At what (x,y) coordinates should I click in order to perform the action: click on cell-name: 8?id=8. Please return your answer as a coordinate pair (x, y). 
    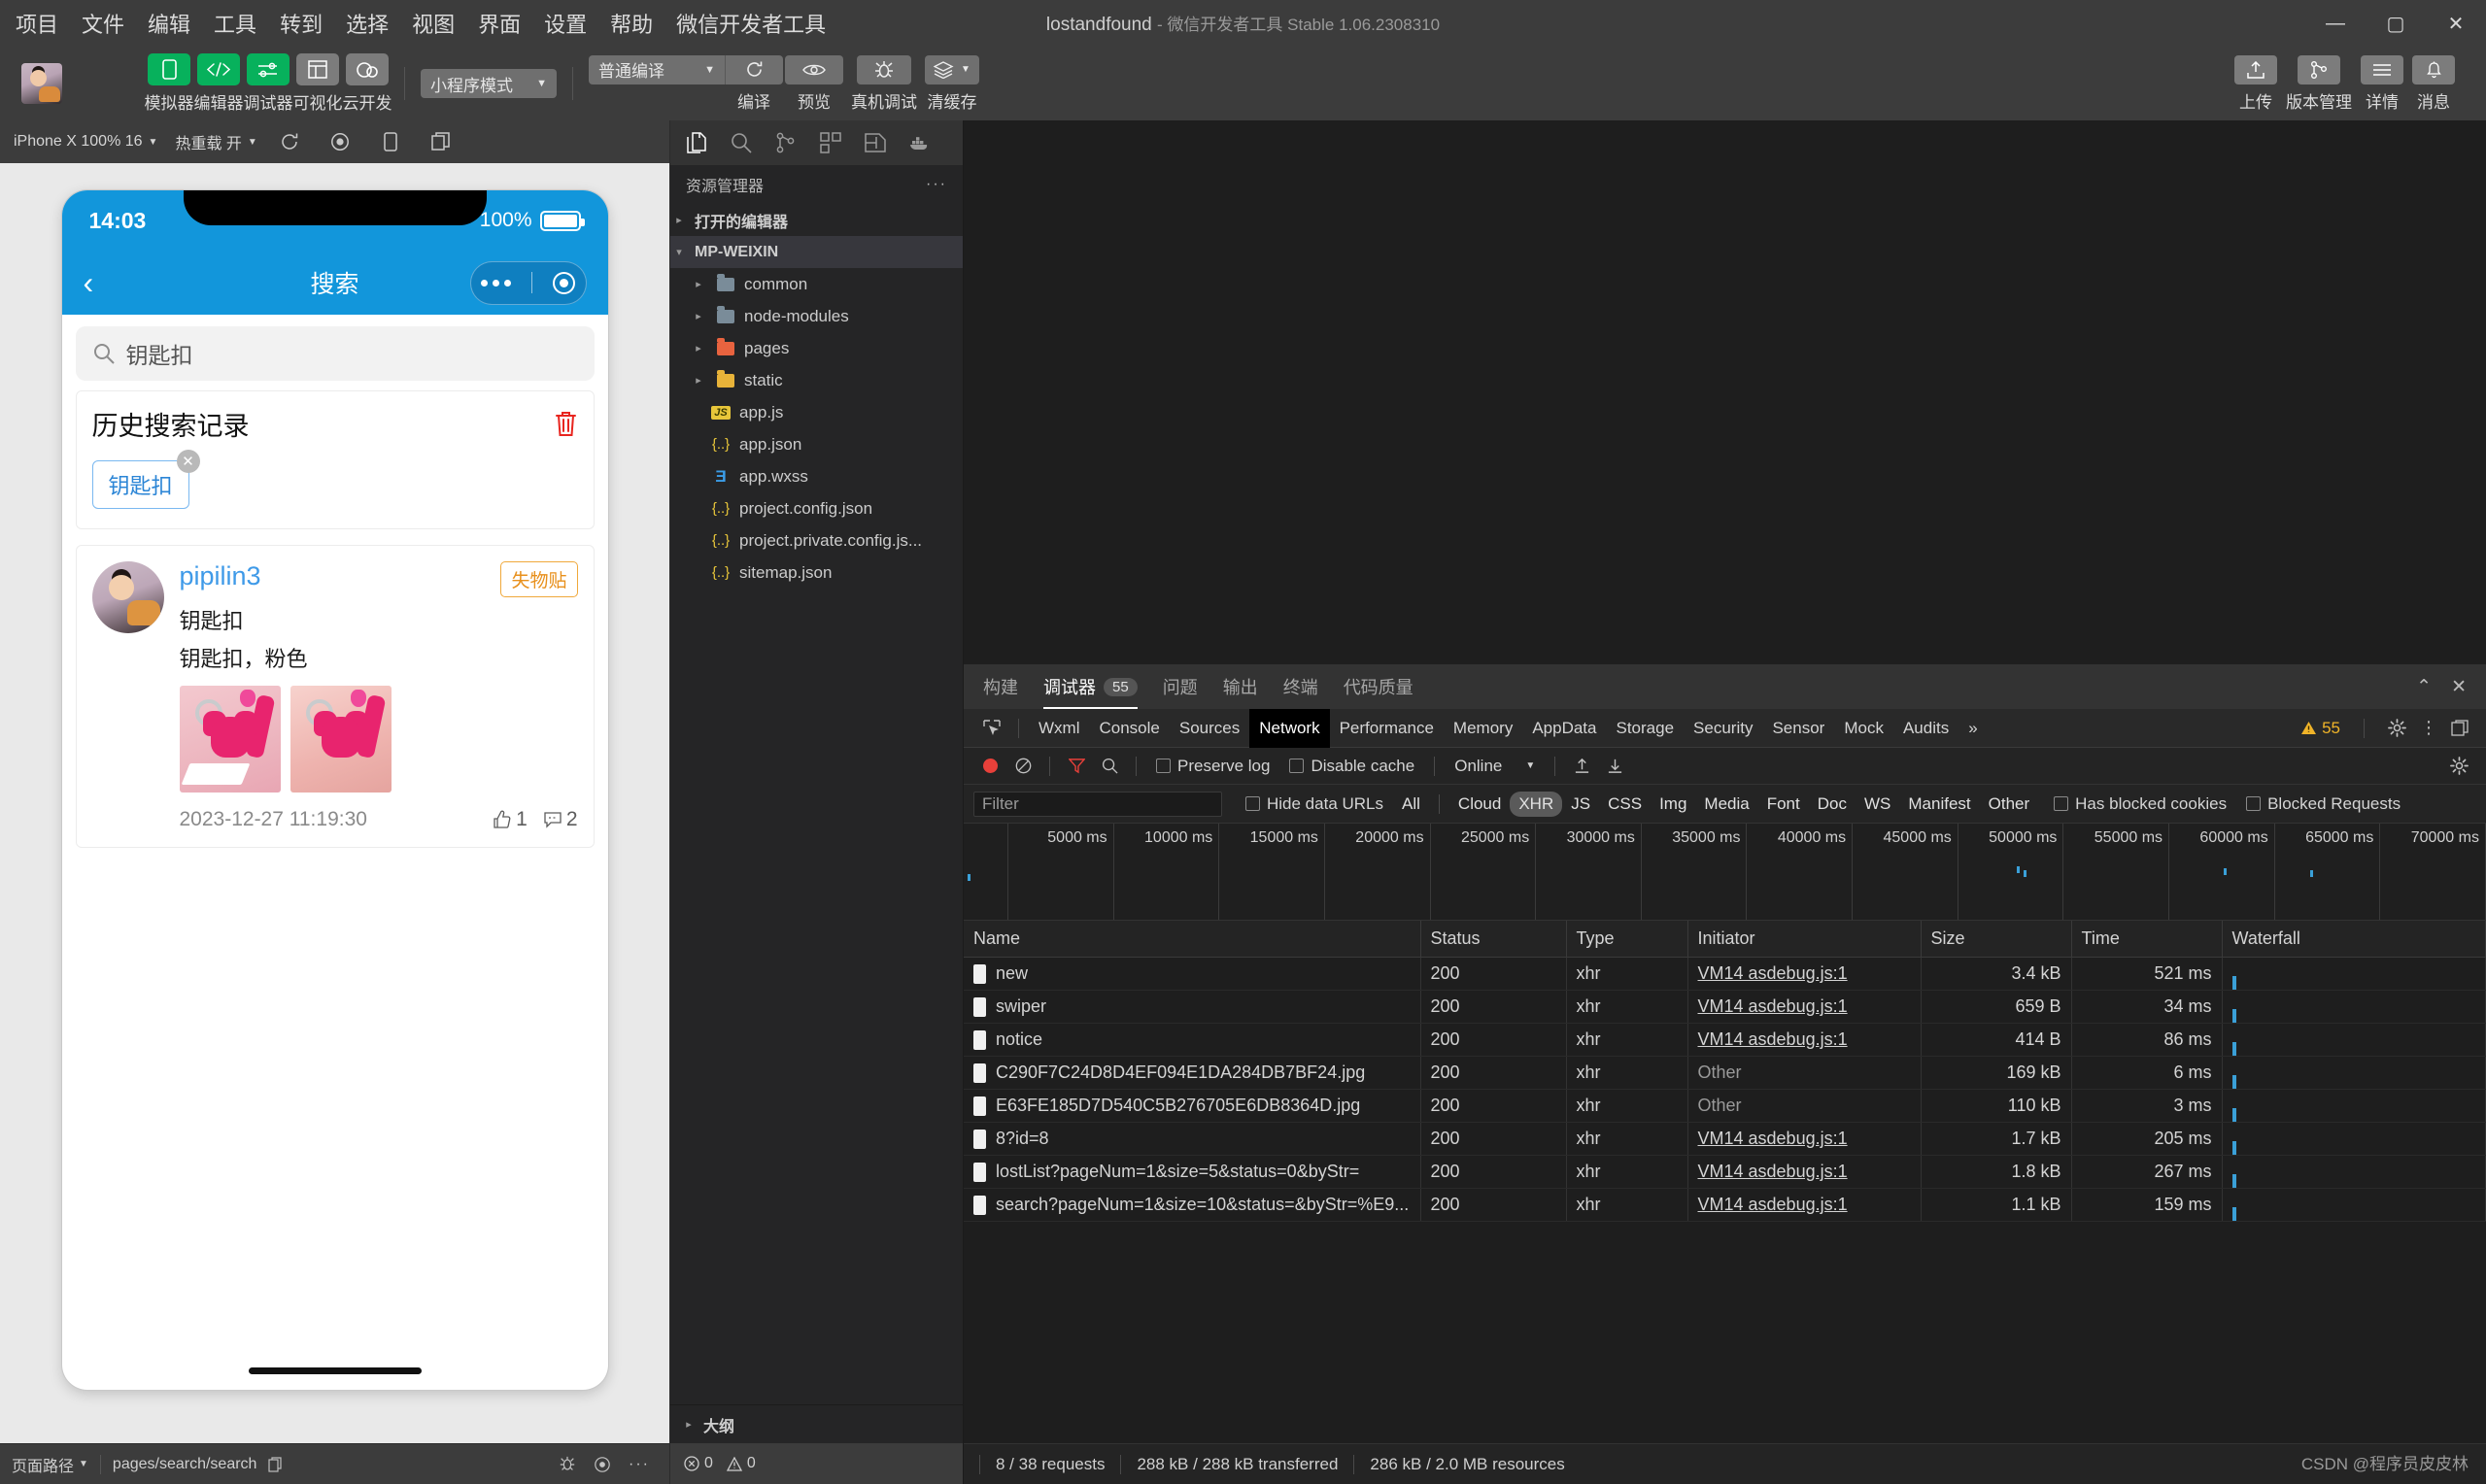
    Looking at the image, I should click on (1192, 1139).